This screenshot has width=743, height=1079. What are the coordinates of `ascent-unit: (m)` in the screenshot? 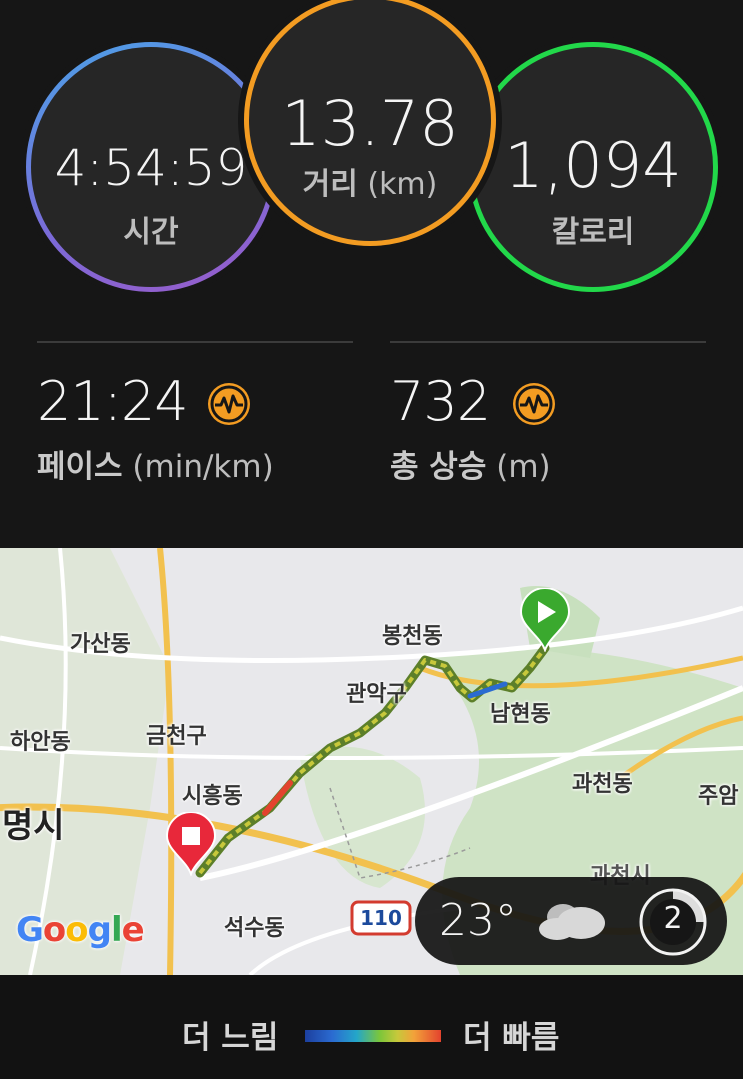 It's located at (523, 467).